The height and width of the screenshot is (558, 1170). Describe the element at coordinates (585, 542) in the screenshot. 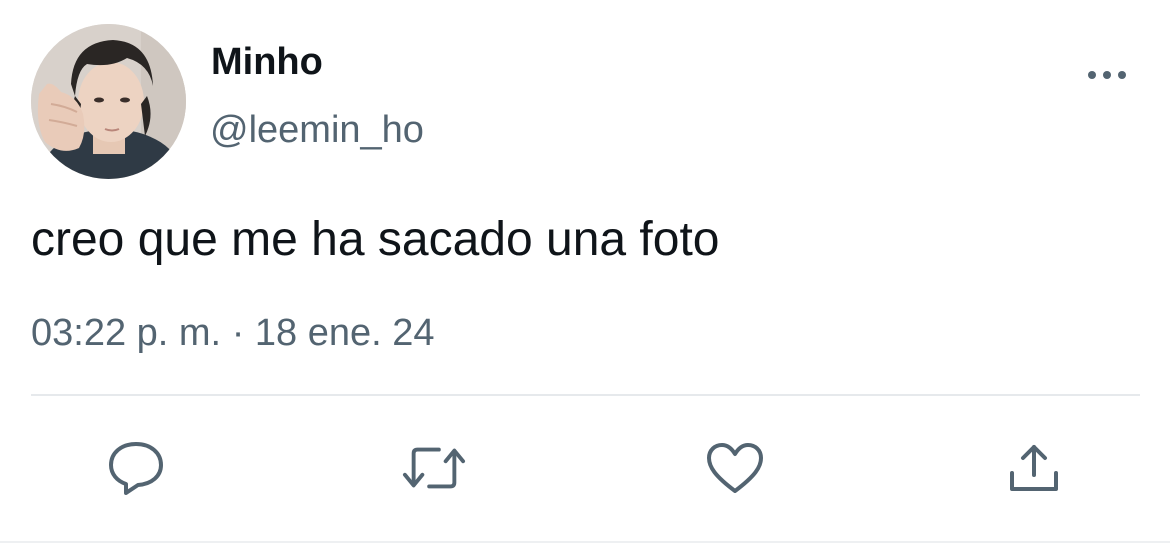

I see `bottom-border` at that location.